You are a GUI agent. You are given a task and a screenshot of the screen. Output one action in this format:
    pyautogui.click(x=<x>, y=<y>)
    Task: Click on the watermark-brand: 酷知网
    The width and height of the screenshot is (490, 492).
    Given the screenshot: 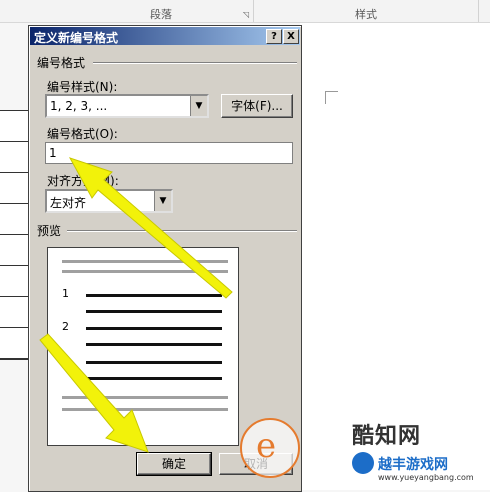 What is the action you would take?
    pyautogui.click(x=387, y=436)
    